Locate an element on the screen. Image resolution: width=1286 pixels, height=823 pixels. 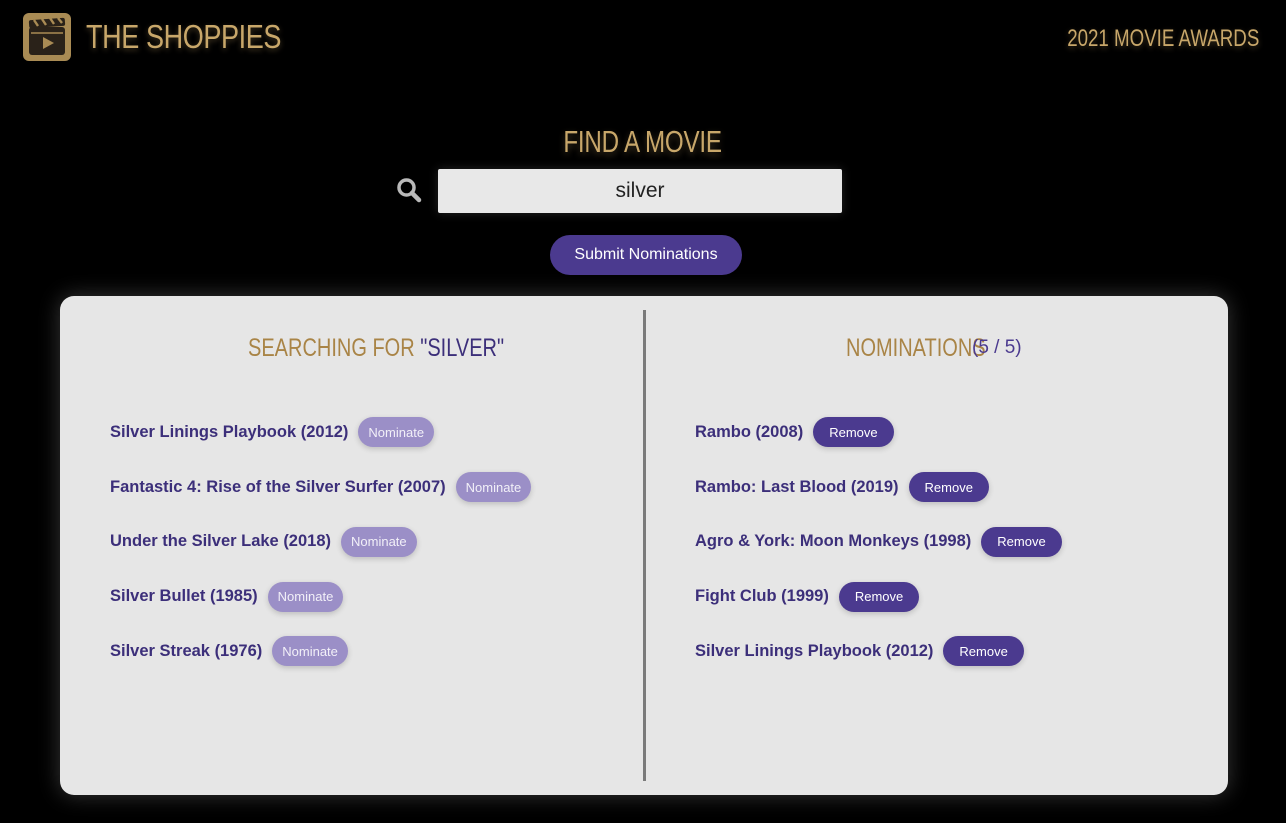
find-movie-heading-text: FIND A MOVIE is located at coordinates (643, 141).